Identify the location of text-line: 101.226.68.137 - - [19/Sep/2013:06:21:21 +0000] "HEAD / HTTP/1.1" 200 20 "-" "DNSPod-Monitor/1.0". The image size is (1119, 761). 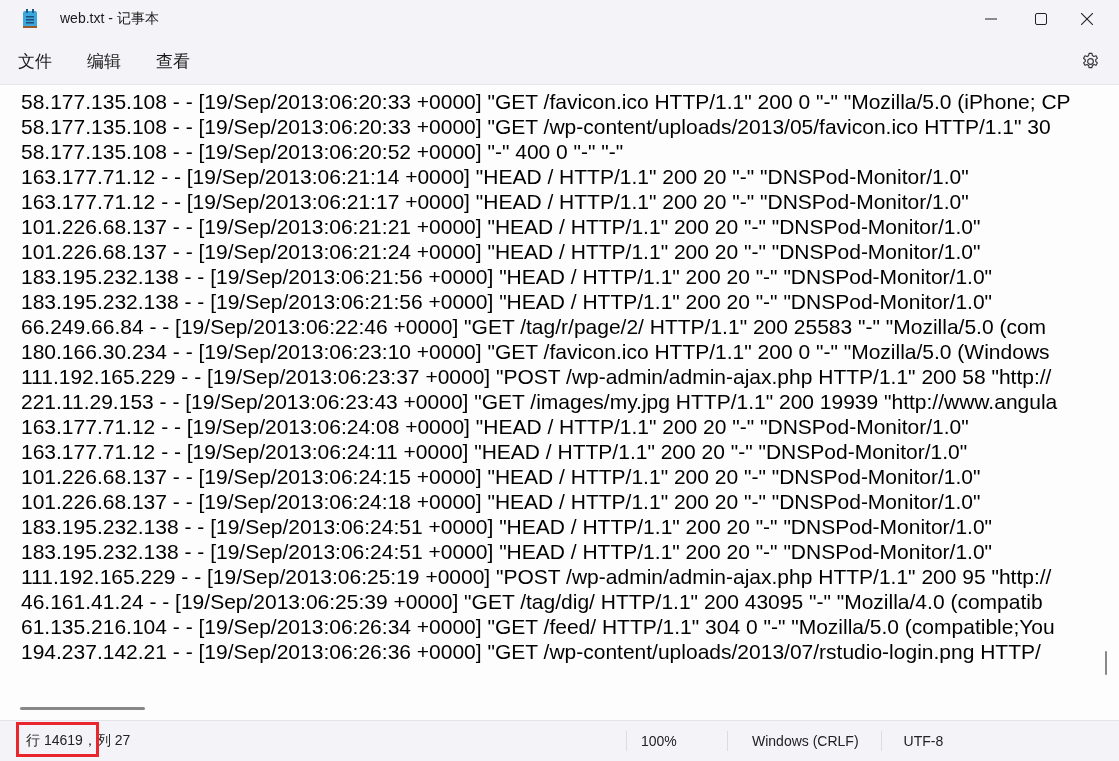
(501, 226).